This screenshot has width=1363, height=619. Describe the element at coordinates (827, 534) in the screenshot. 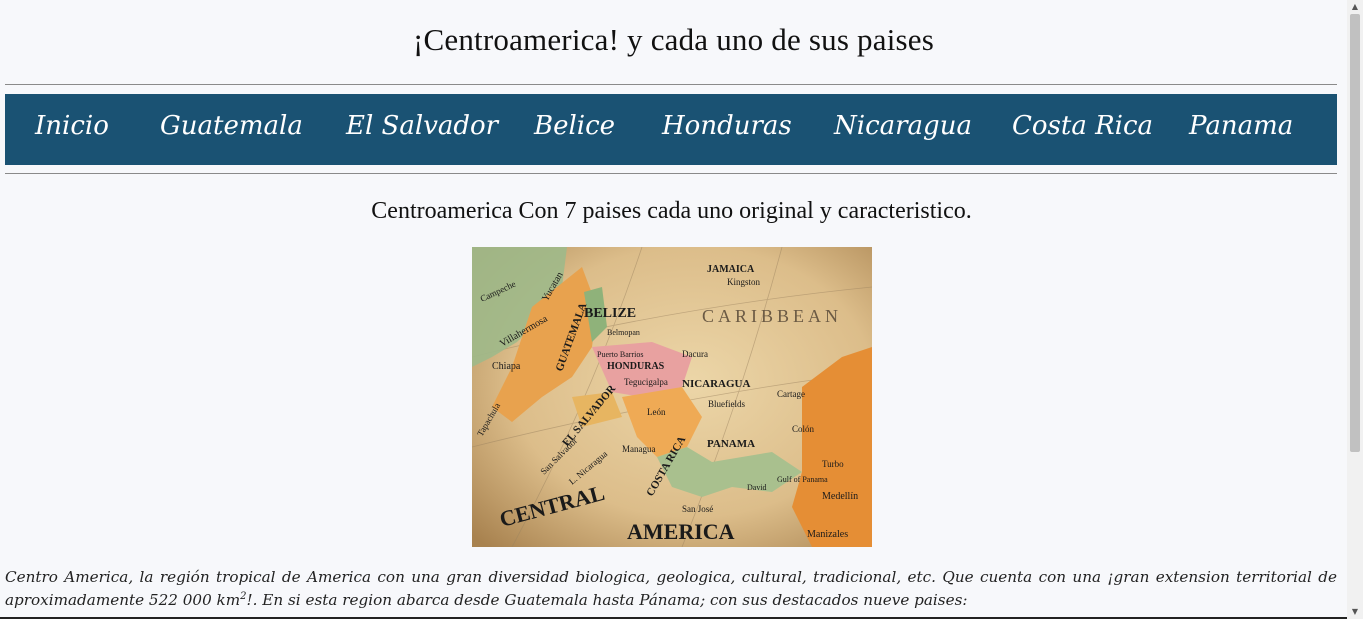

I see `map-label: Manizales` at that location.